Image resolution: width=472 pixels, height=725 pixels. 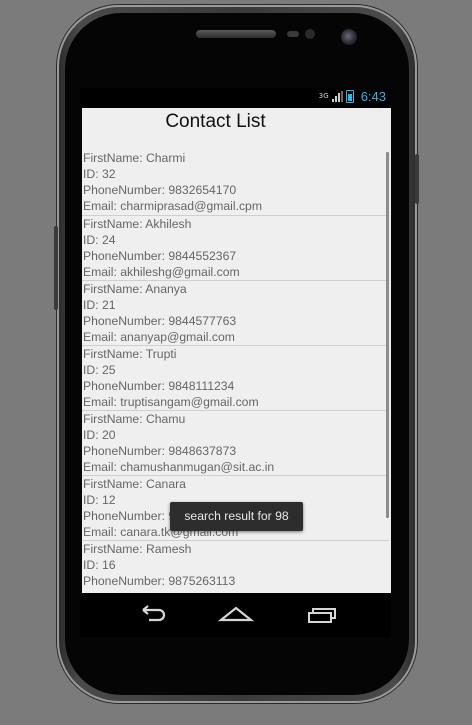 I want to click on contact-email: Email: chamushanmugan@sit.ac.in, so click(x=179, y=467).